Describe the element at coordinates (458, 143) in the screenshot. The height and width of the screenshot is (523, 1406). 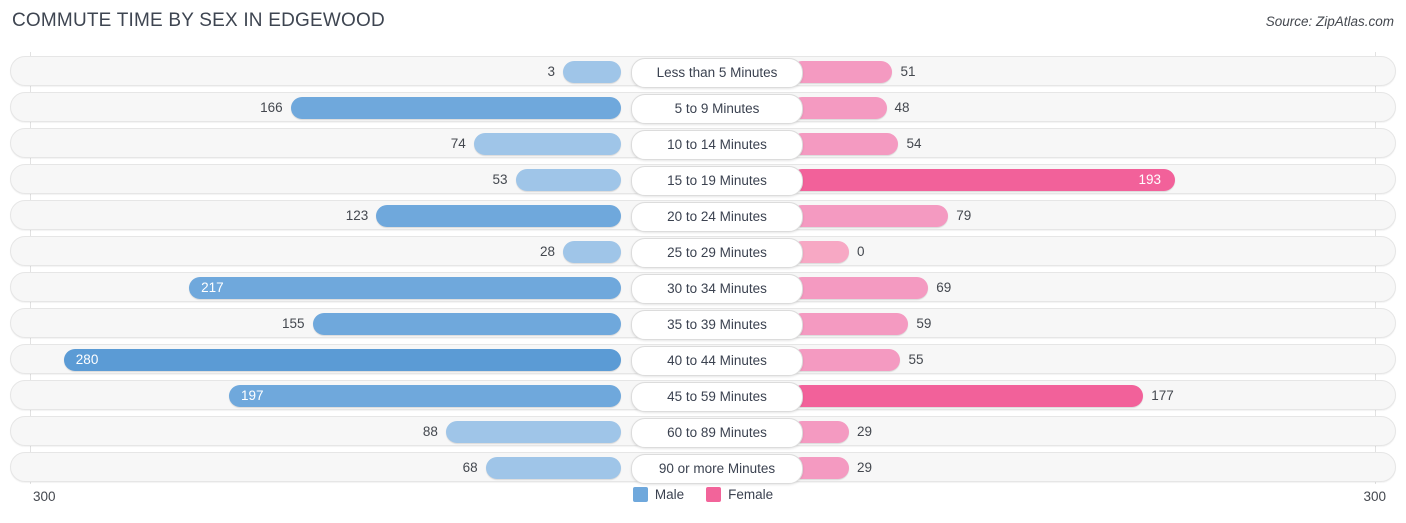
I see `bar-value-male: 74` at that location.